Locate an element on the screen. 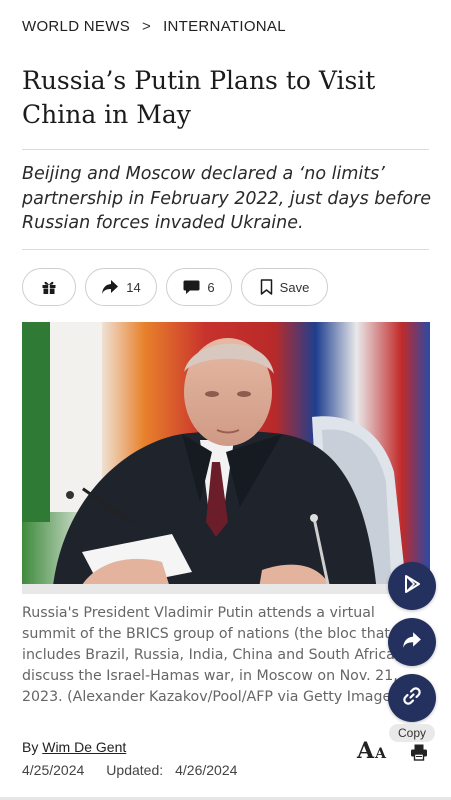  share-count: 14 is located at coordinates (133, 287).